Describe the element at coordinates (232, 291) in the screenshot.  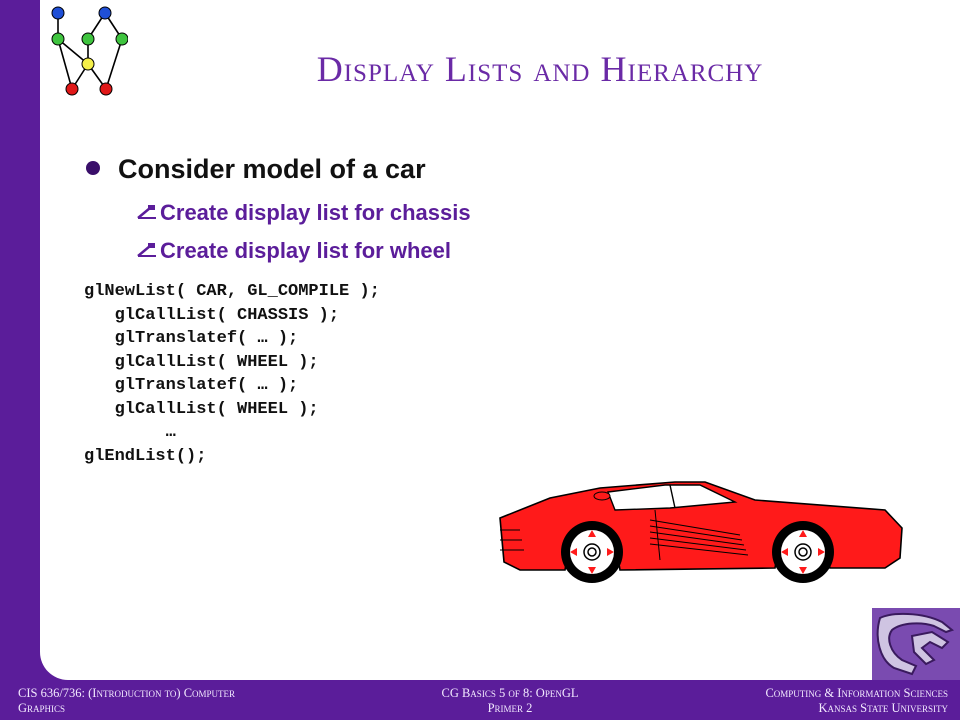
I see `code-line: glNewList( CAR, GL_COMPILE );` at that location.